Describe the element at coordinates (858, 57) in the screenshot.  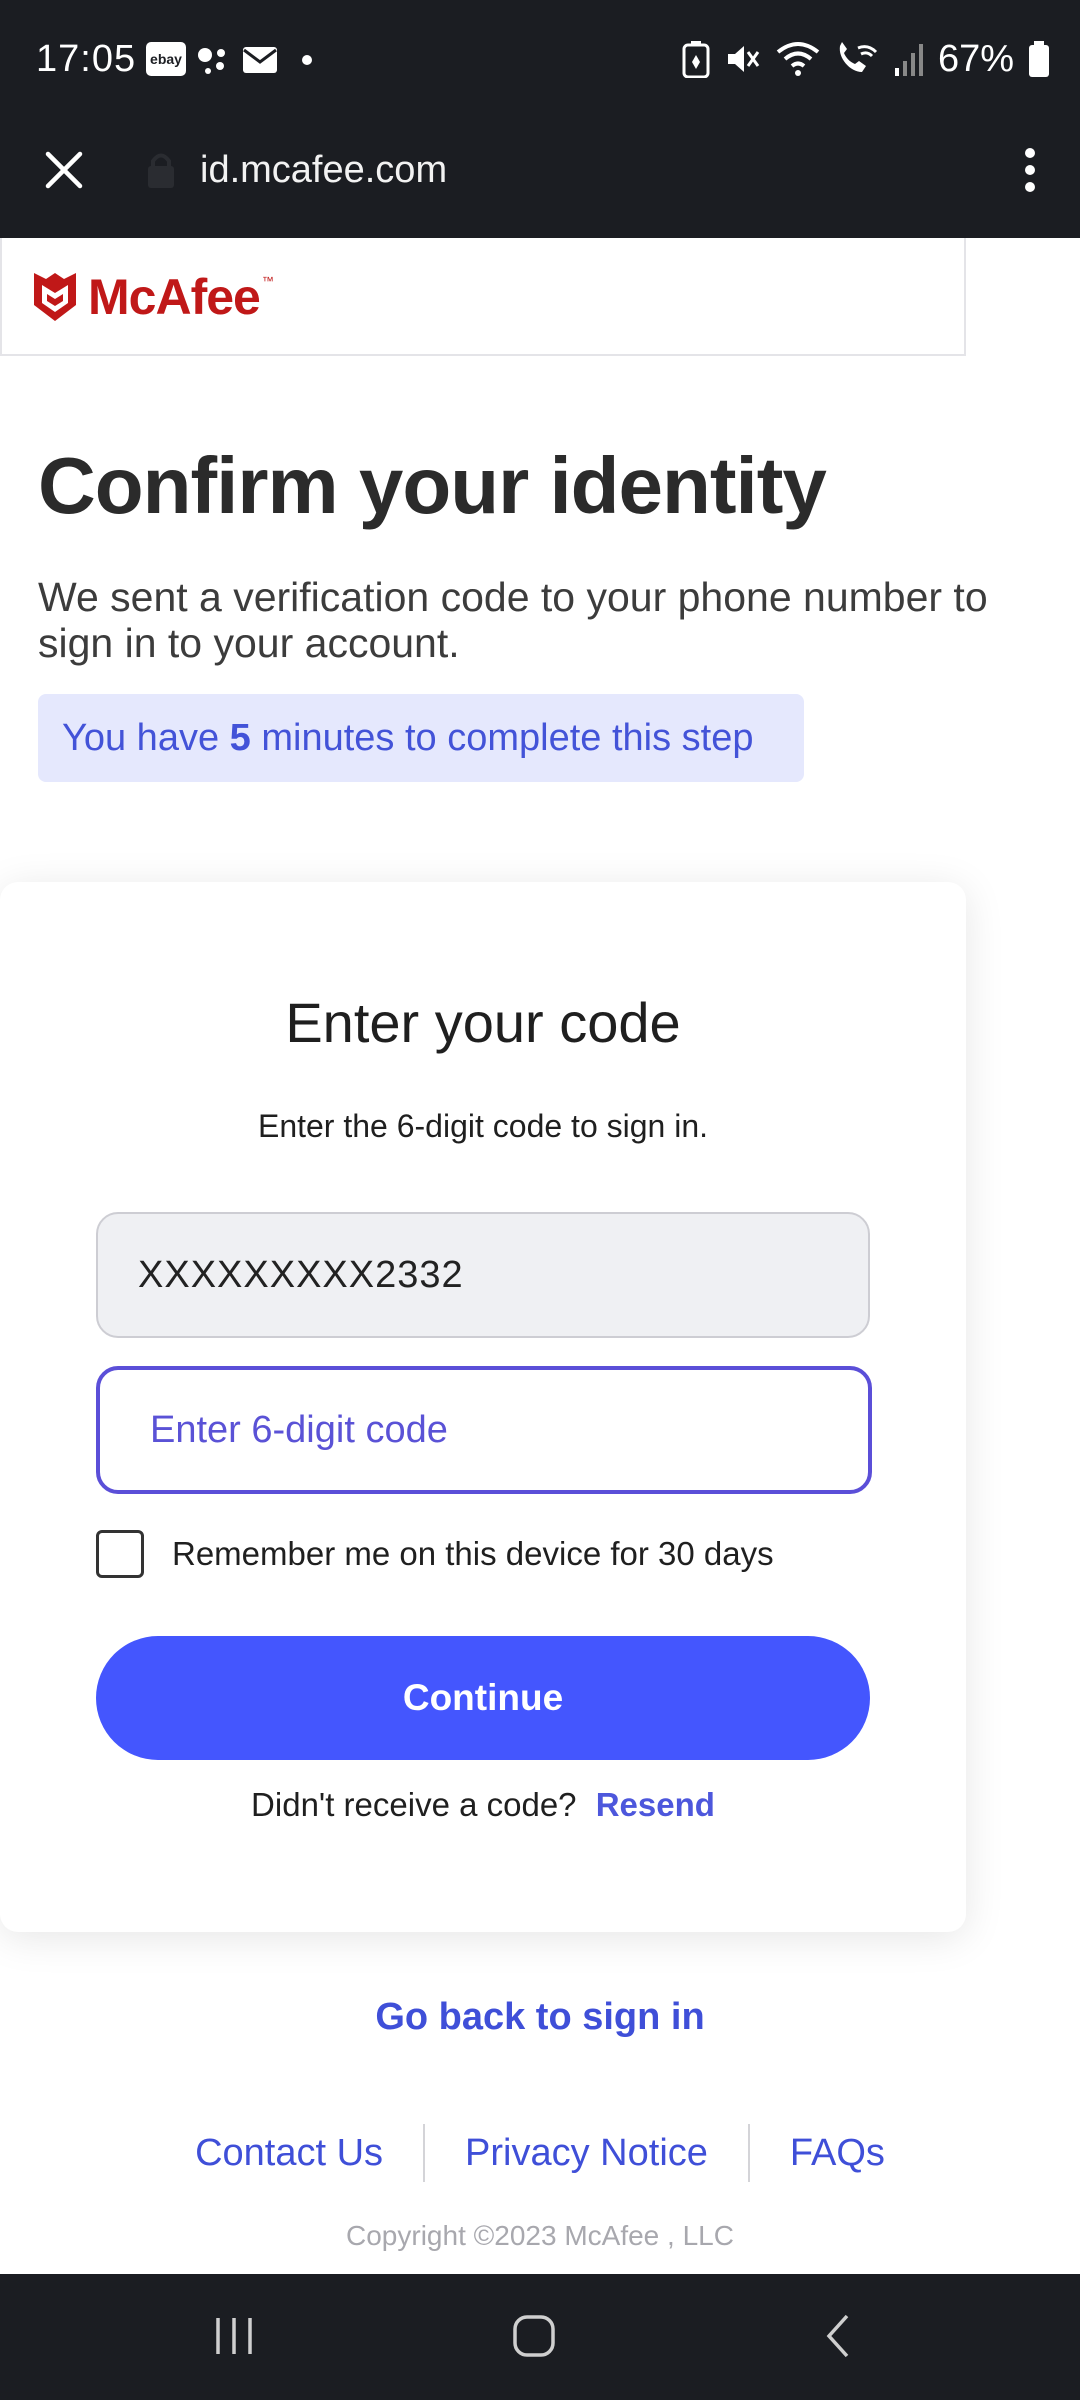
I see `wifi-calling-icon` at that location.